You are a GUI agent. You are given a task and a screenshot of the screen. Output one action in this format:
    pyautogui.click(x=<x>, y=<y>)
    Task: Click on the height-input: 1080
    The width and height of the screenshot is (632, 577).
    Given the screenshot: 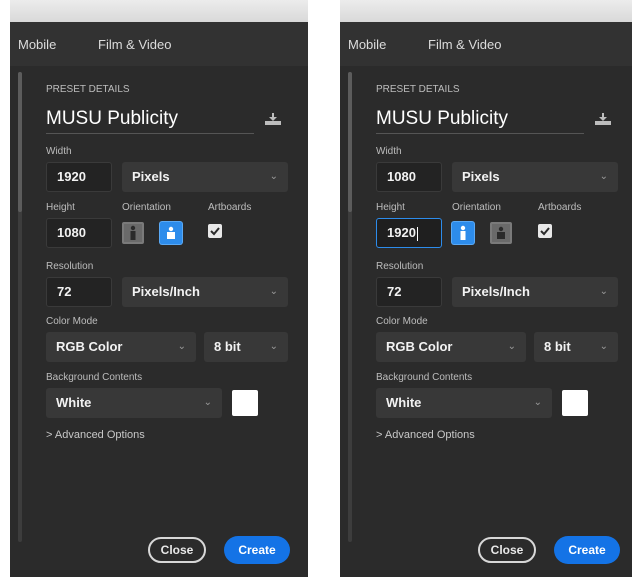 What is the action you would take?
    pyautogui.click(x=79, y=233)
    